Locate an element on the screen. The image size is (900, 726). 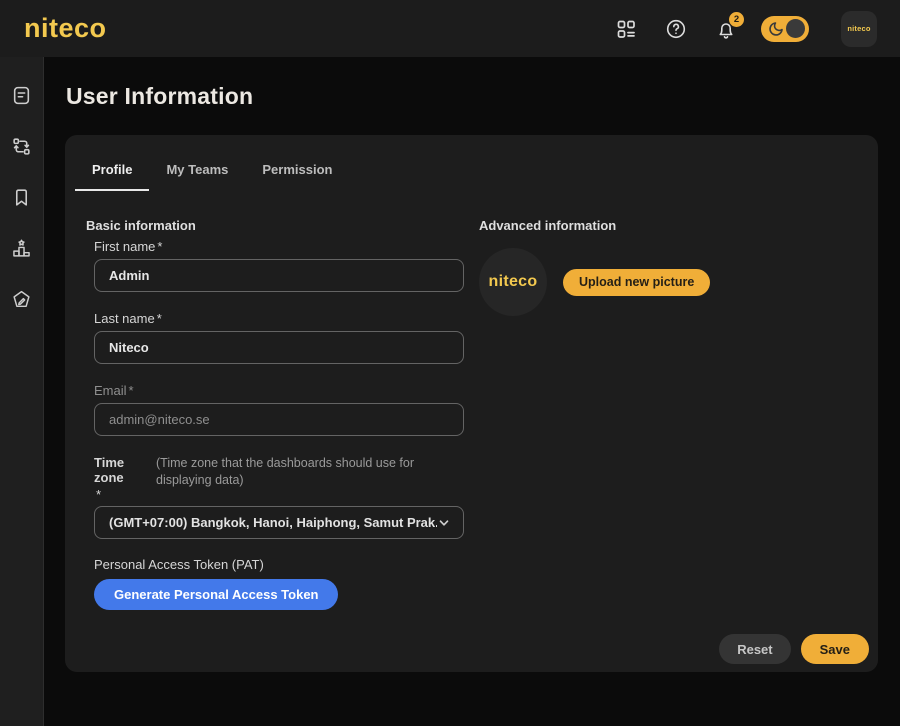
theme-toggle is located at coordinates (785, 28).